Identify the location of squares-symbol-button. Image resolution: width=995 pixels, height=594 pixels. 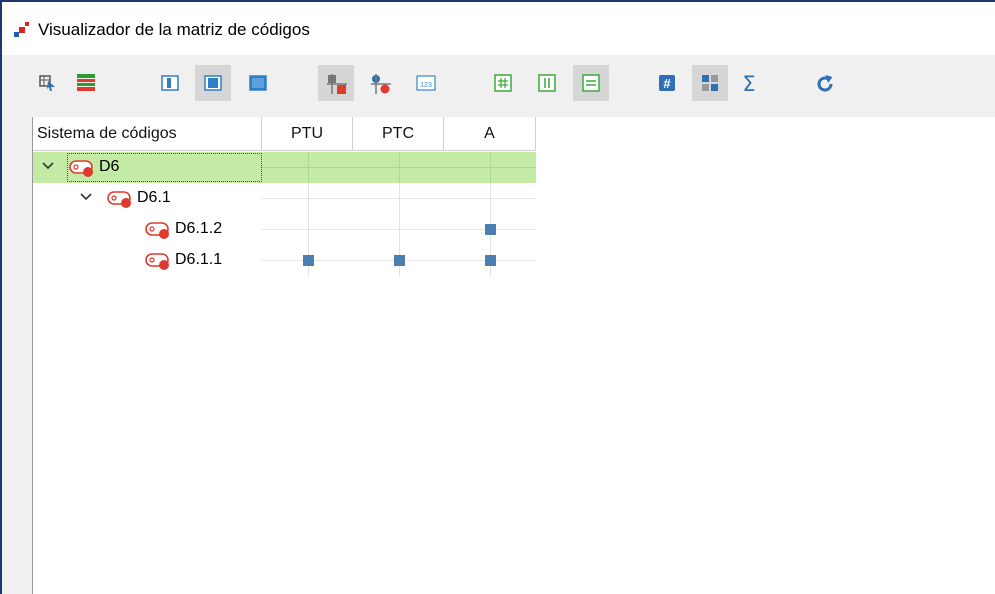
(336, 83).